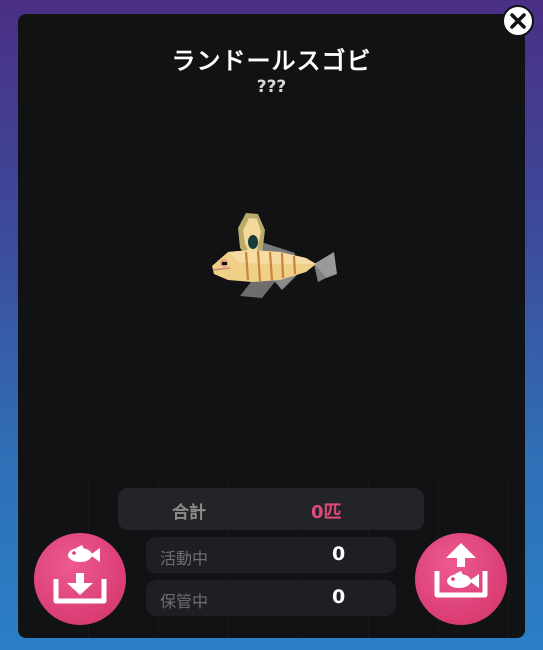  I want to click on close-icon, so click(518, 21).